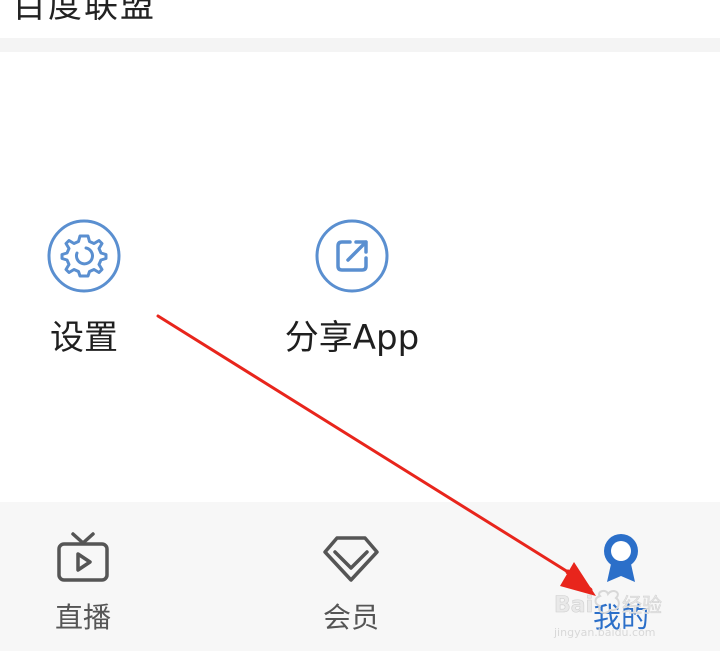 The image size is (720, 651). What do you see at coordinates (360, 19) in the screenshot?
I see `header-strip: 百度联盟` at bounding box center [360, 19].